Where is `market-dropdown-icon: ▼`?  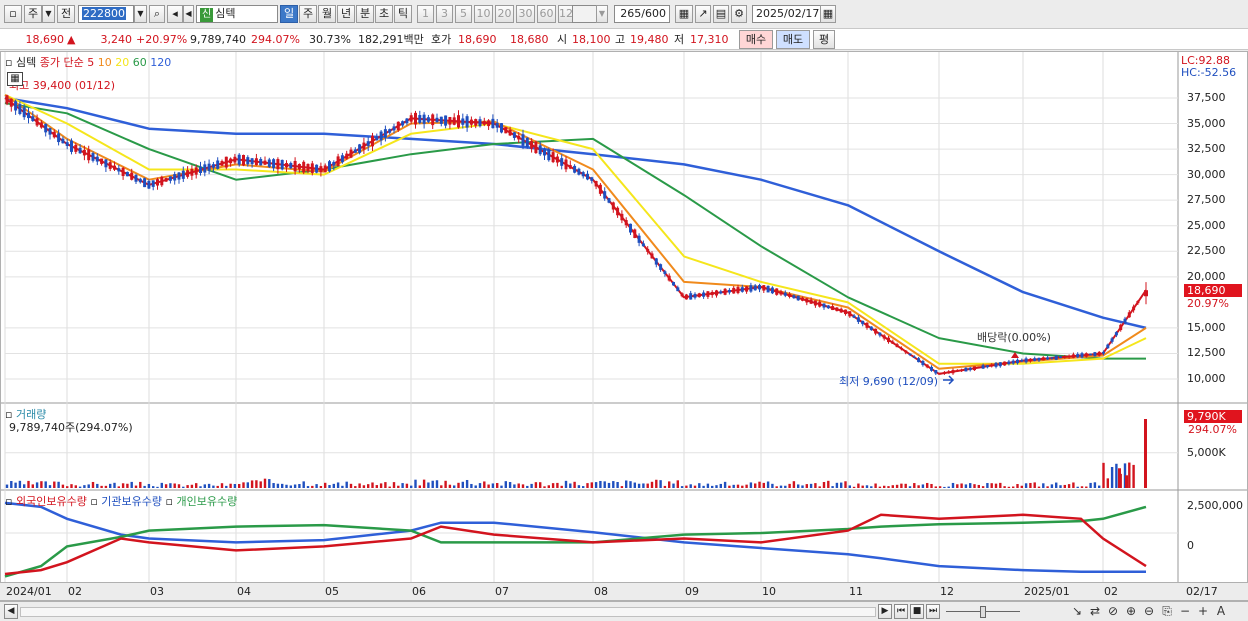 market-dropdown-icon: ▼ is located at coordinates (48, 14).